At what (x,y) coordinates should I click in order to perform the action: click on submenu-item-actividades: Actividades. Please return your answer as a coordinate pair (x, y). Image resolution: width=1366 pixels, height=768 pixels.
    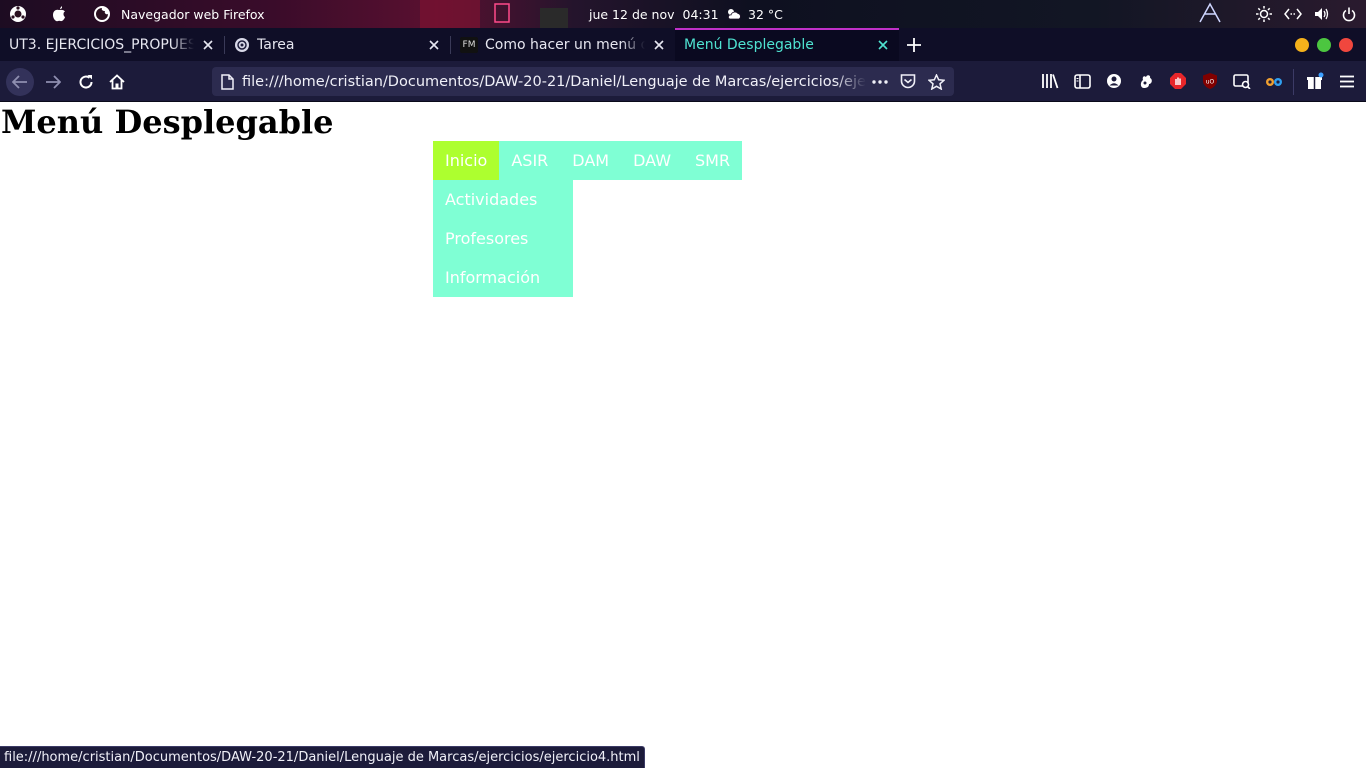
    Looking at the image, I should click on (503, 199).